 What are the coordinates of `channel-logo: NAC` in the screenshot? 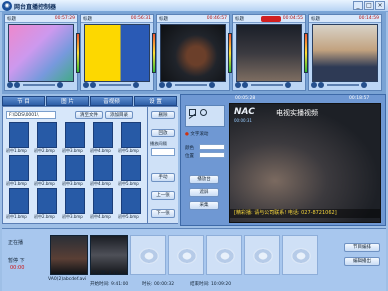 It's located at (244, 112).